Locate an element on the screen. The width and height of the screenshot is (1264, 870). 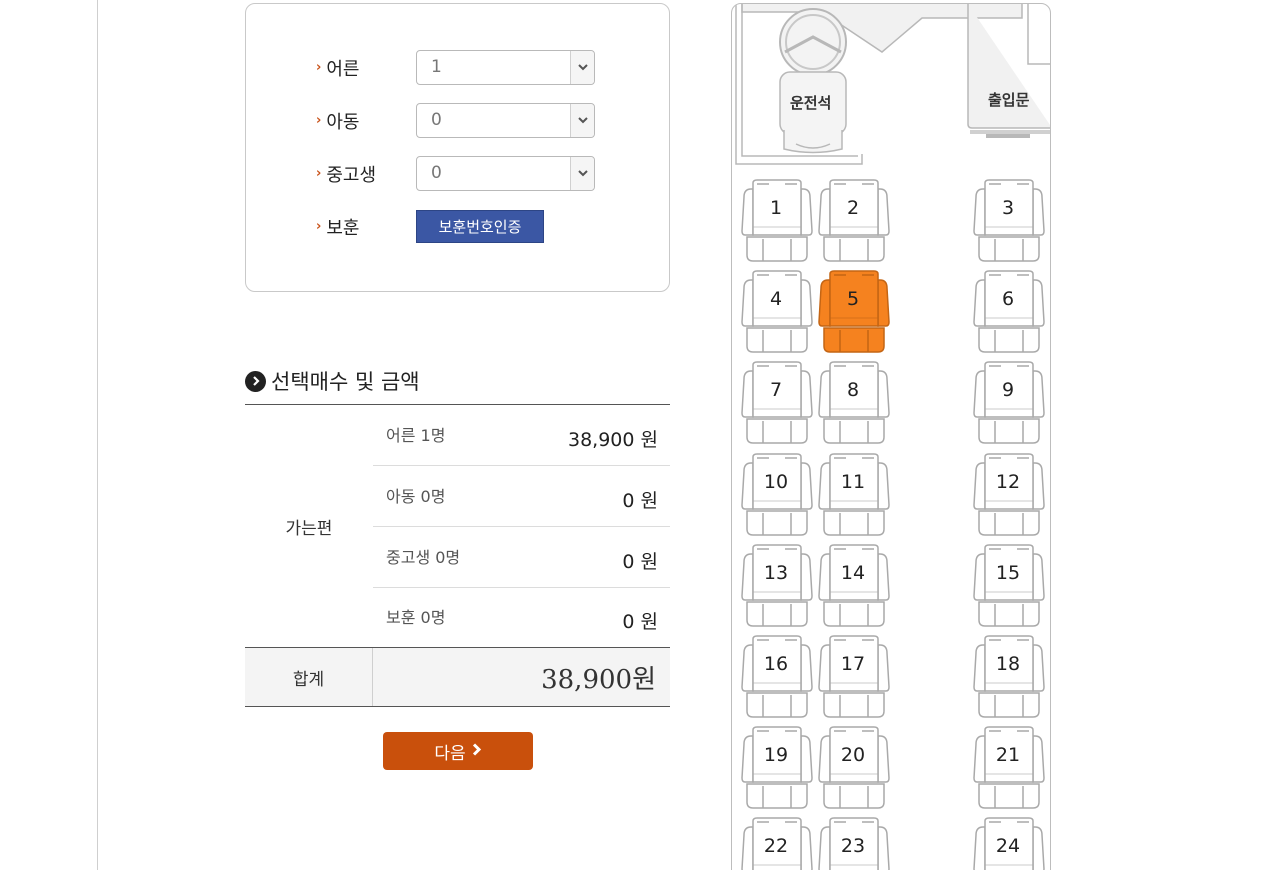
seat-5: 5 is located at coordinates (854, 313).